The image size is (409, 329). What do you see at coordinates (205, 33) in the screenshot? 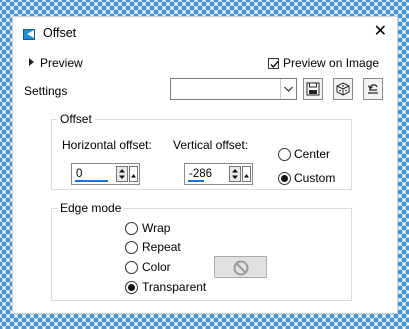
I see `title-bar: Offset ✕` at bounding box center [205, 33].